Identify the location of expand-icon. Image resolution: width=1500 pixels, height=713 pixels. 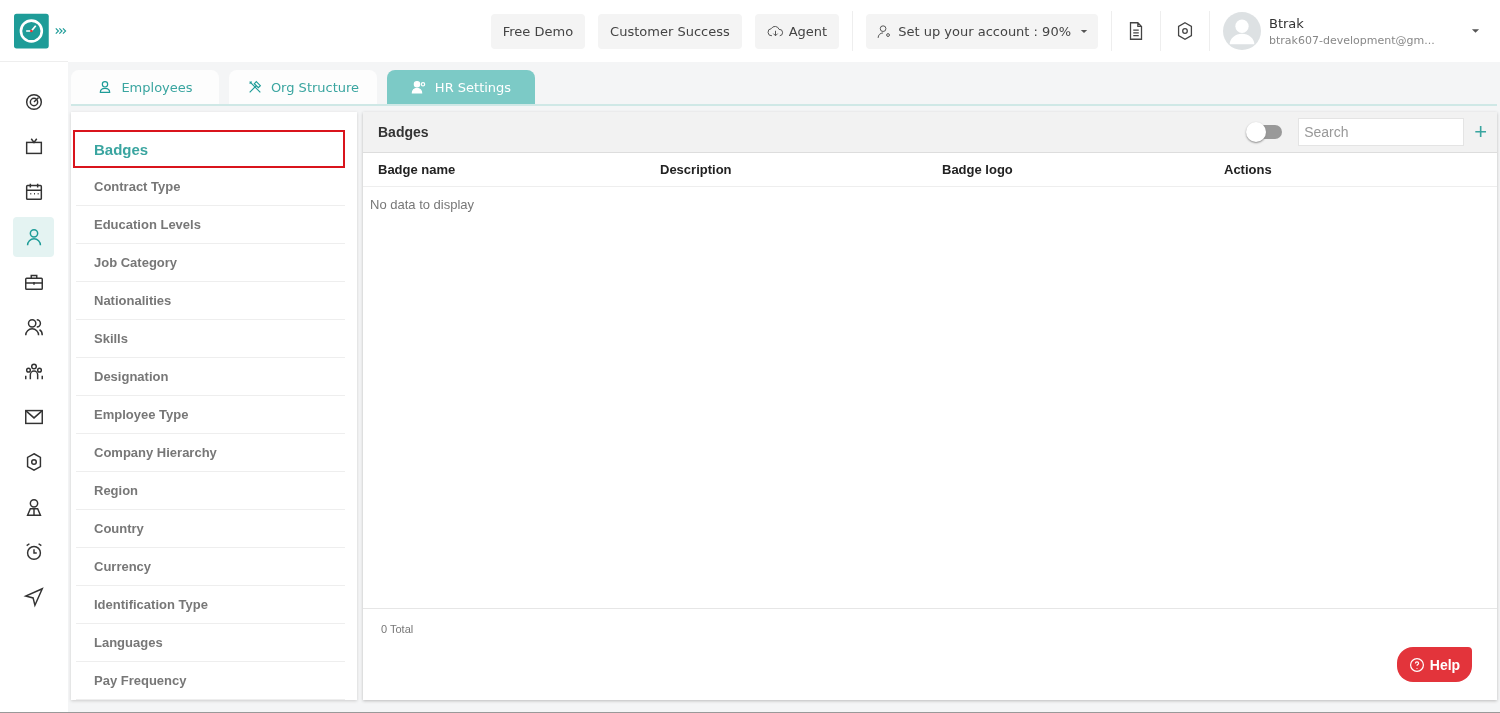
(60, 30).